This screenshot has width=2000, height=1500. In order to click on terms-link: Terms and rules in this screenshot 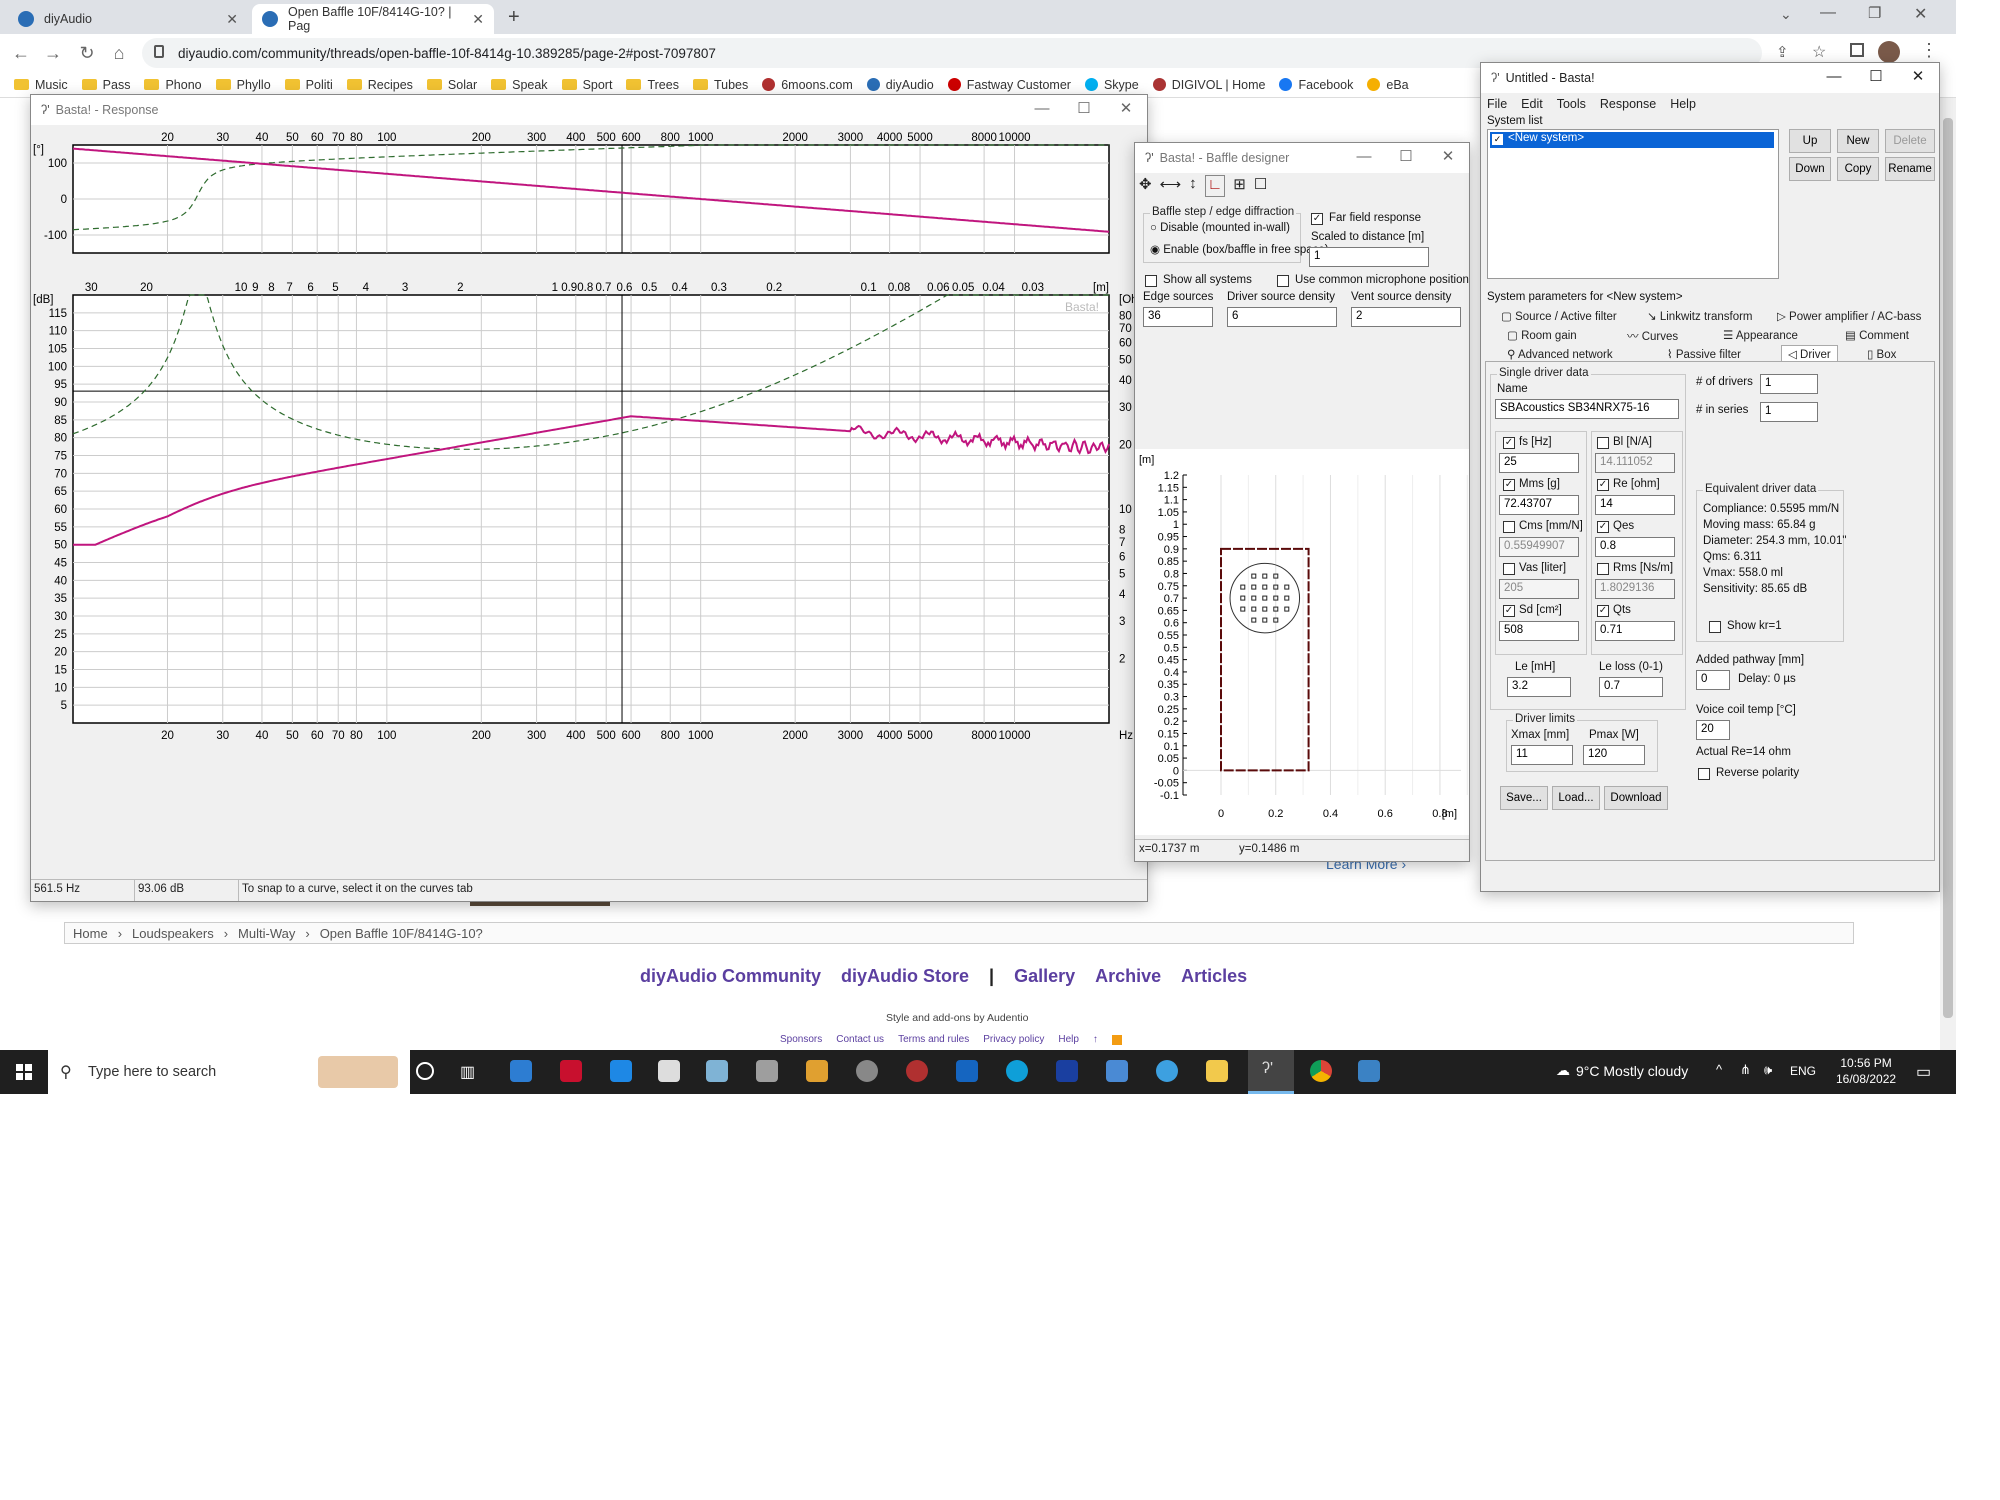, I will do `click(933, 1039)`.